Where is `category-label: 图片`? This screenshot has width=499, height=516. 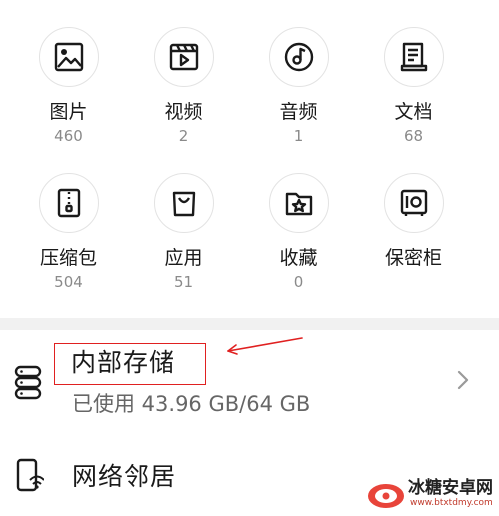 category-label: 图片 is located at coordinates (68, 112).